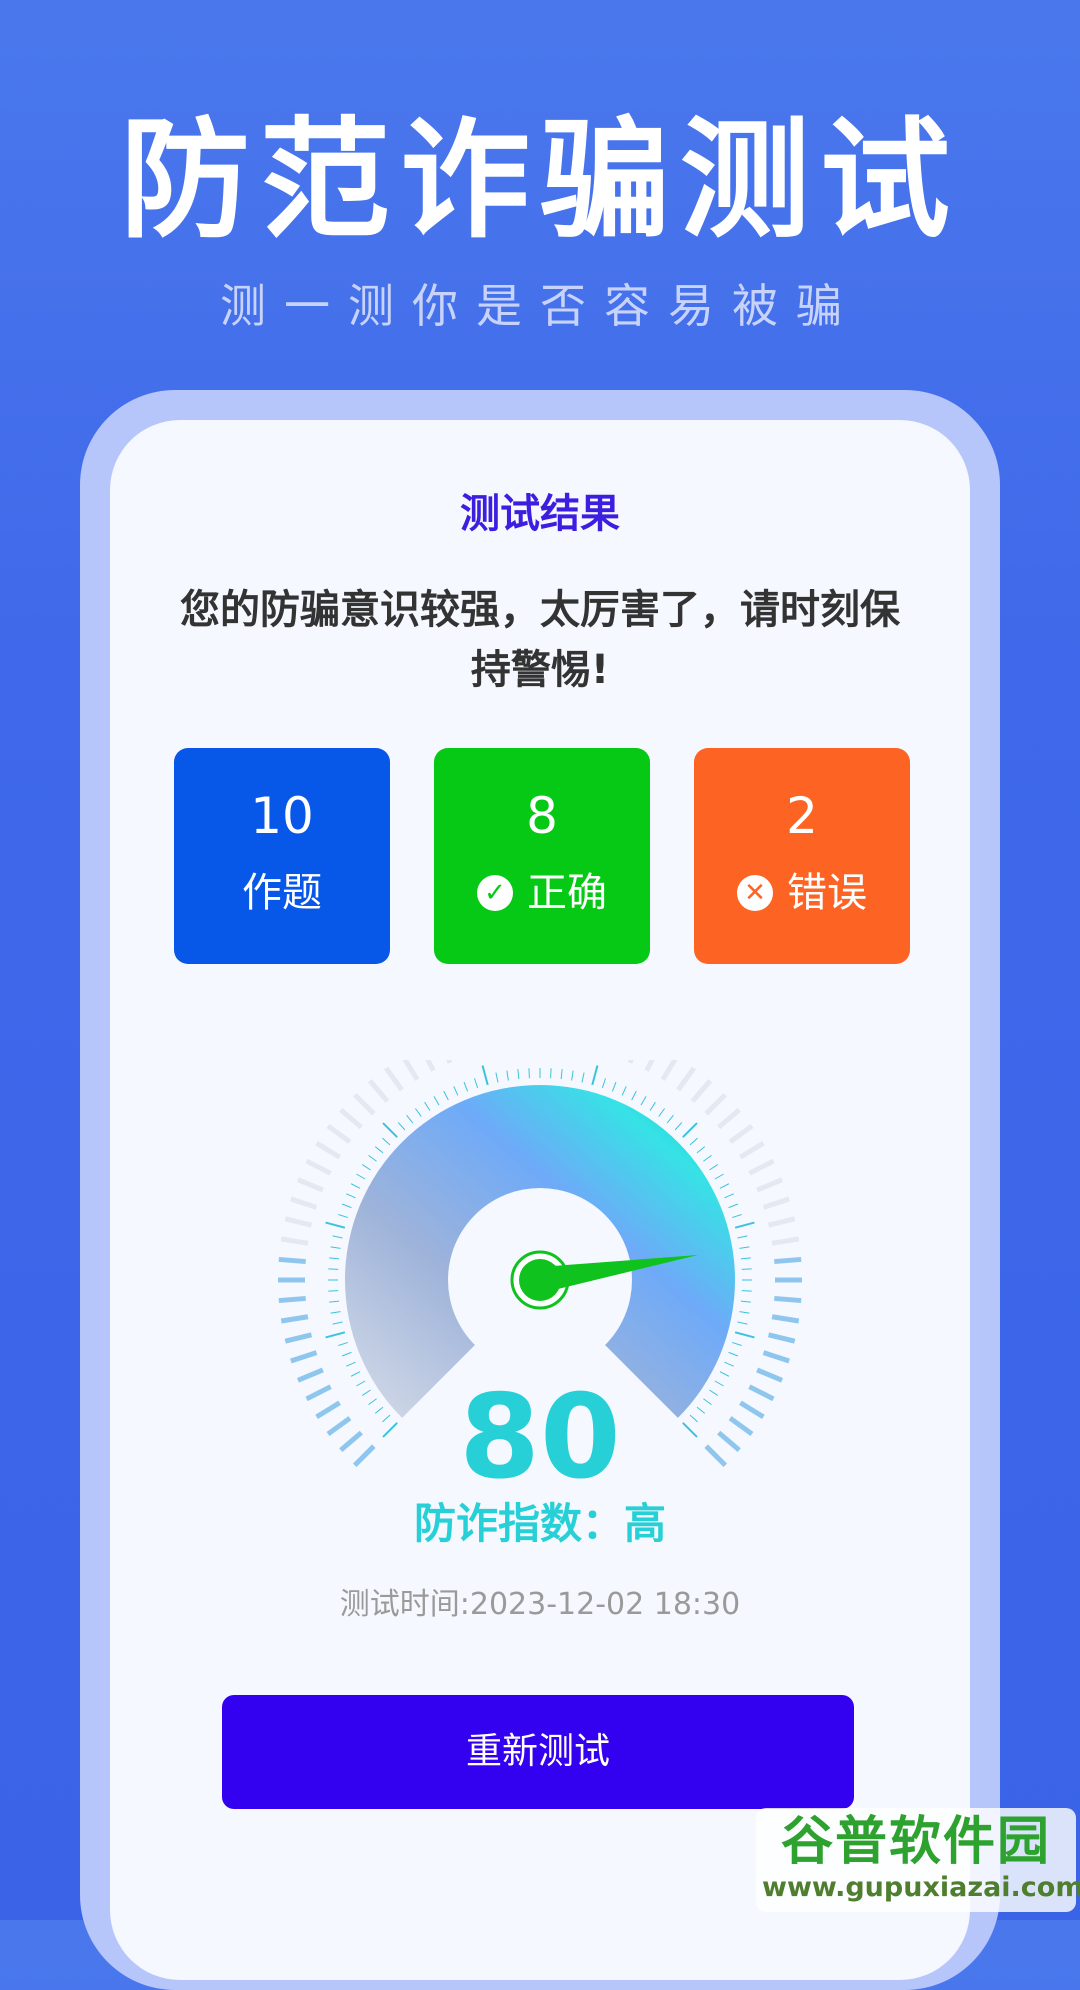 The width and height of the screenshot is (1080, 1990). I want to click on wrong-answers-value: 2, so click(802, 816).